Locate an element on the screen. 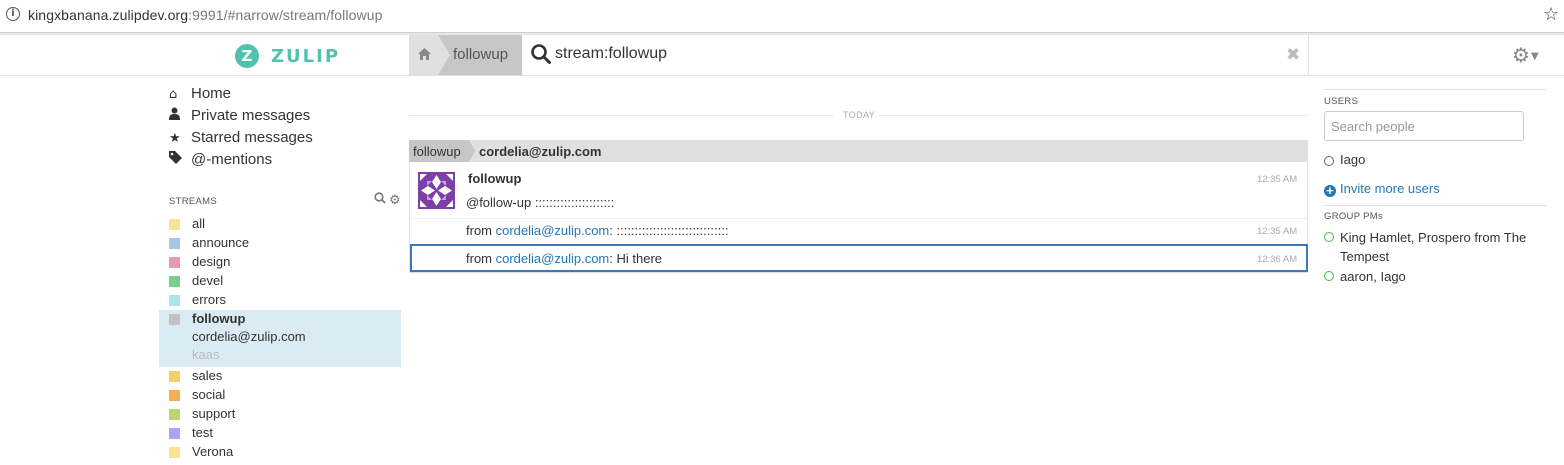 The width and height of the screenshot is (1564, 465). stream-name: all is located at coordinates (199, 223).